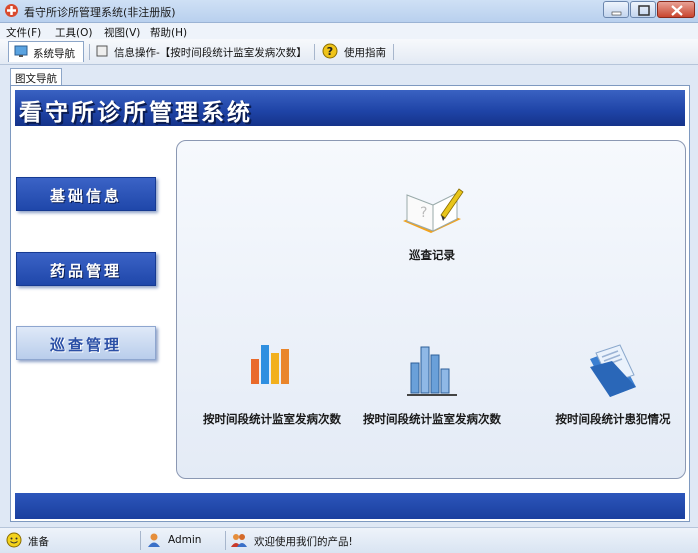 The width and height of the screenshot is (698, 553). I want to click on help-icon: ?, so click(330, 51).